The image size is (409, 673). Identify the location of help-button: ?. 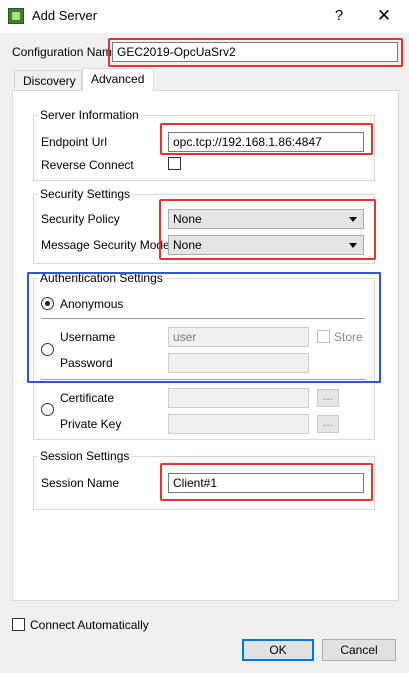
(339, 16).